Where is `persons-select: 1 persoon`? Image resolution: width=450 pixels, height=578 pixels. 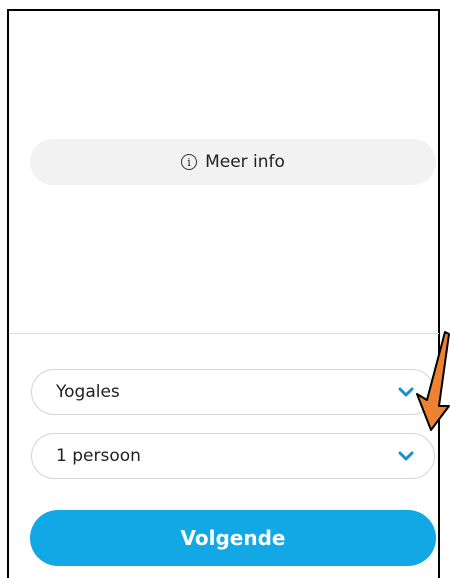
persons-select: 1 persoon is located at coordinates (233, 456).